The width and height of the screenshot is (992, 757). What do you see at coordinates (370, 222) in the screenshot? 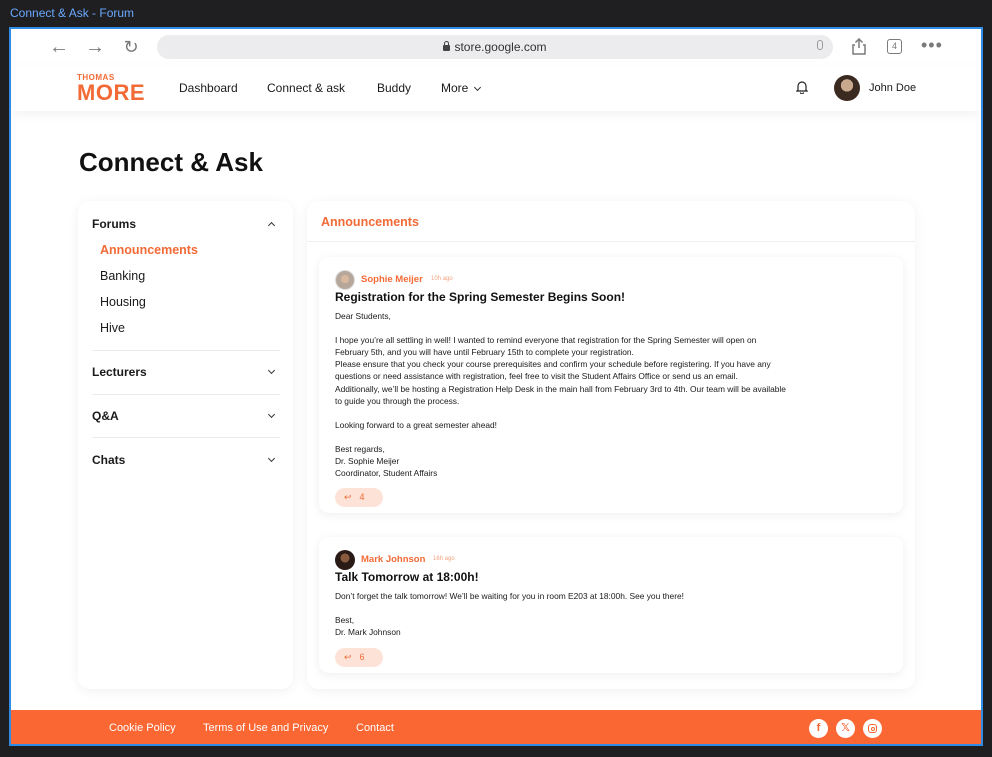
I see `panel-title: Announcements` at bounding box center [370, 222].